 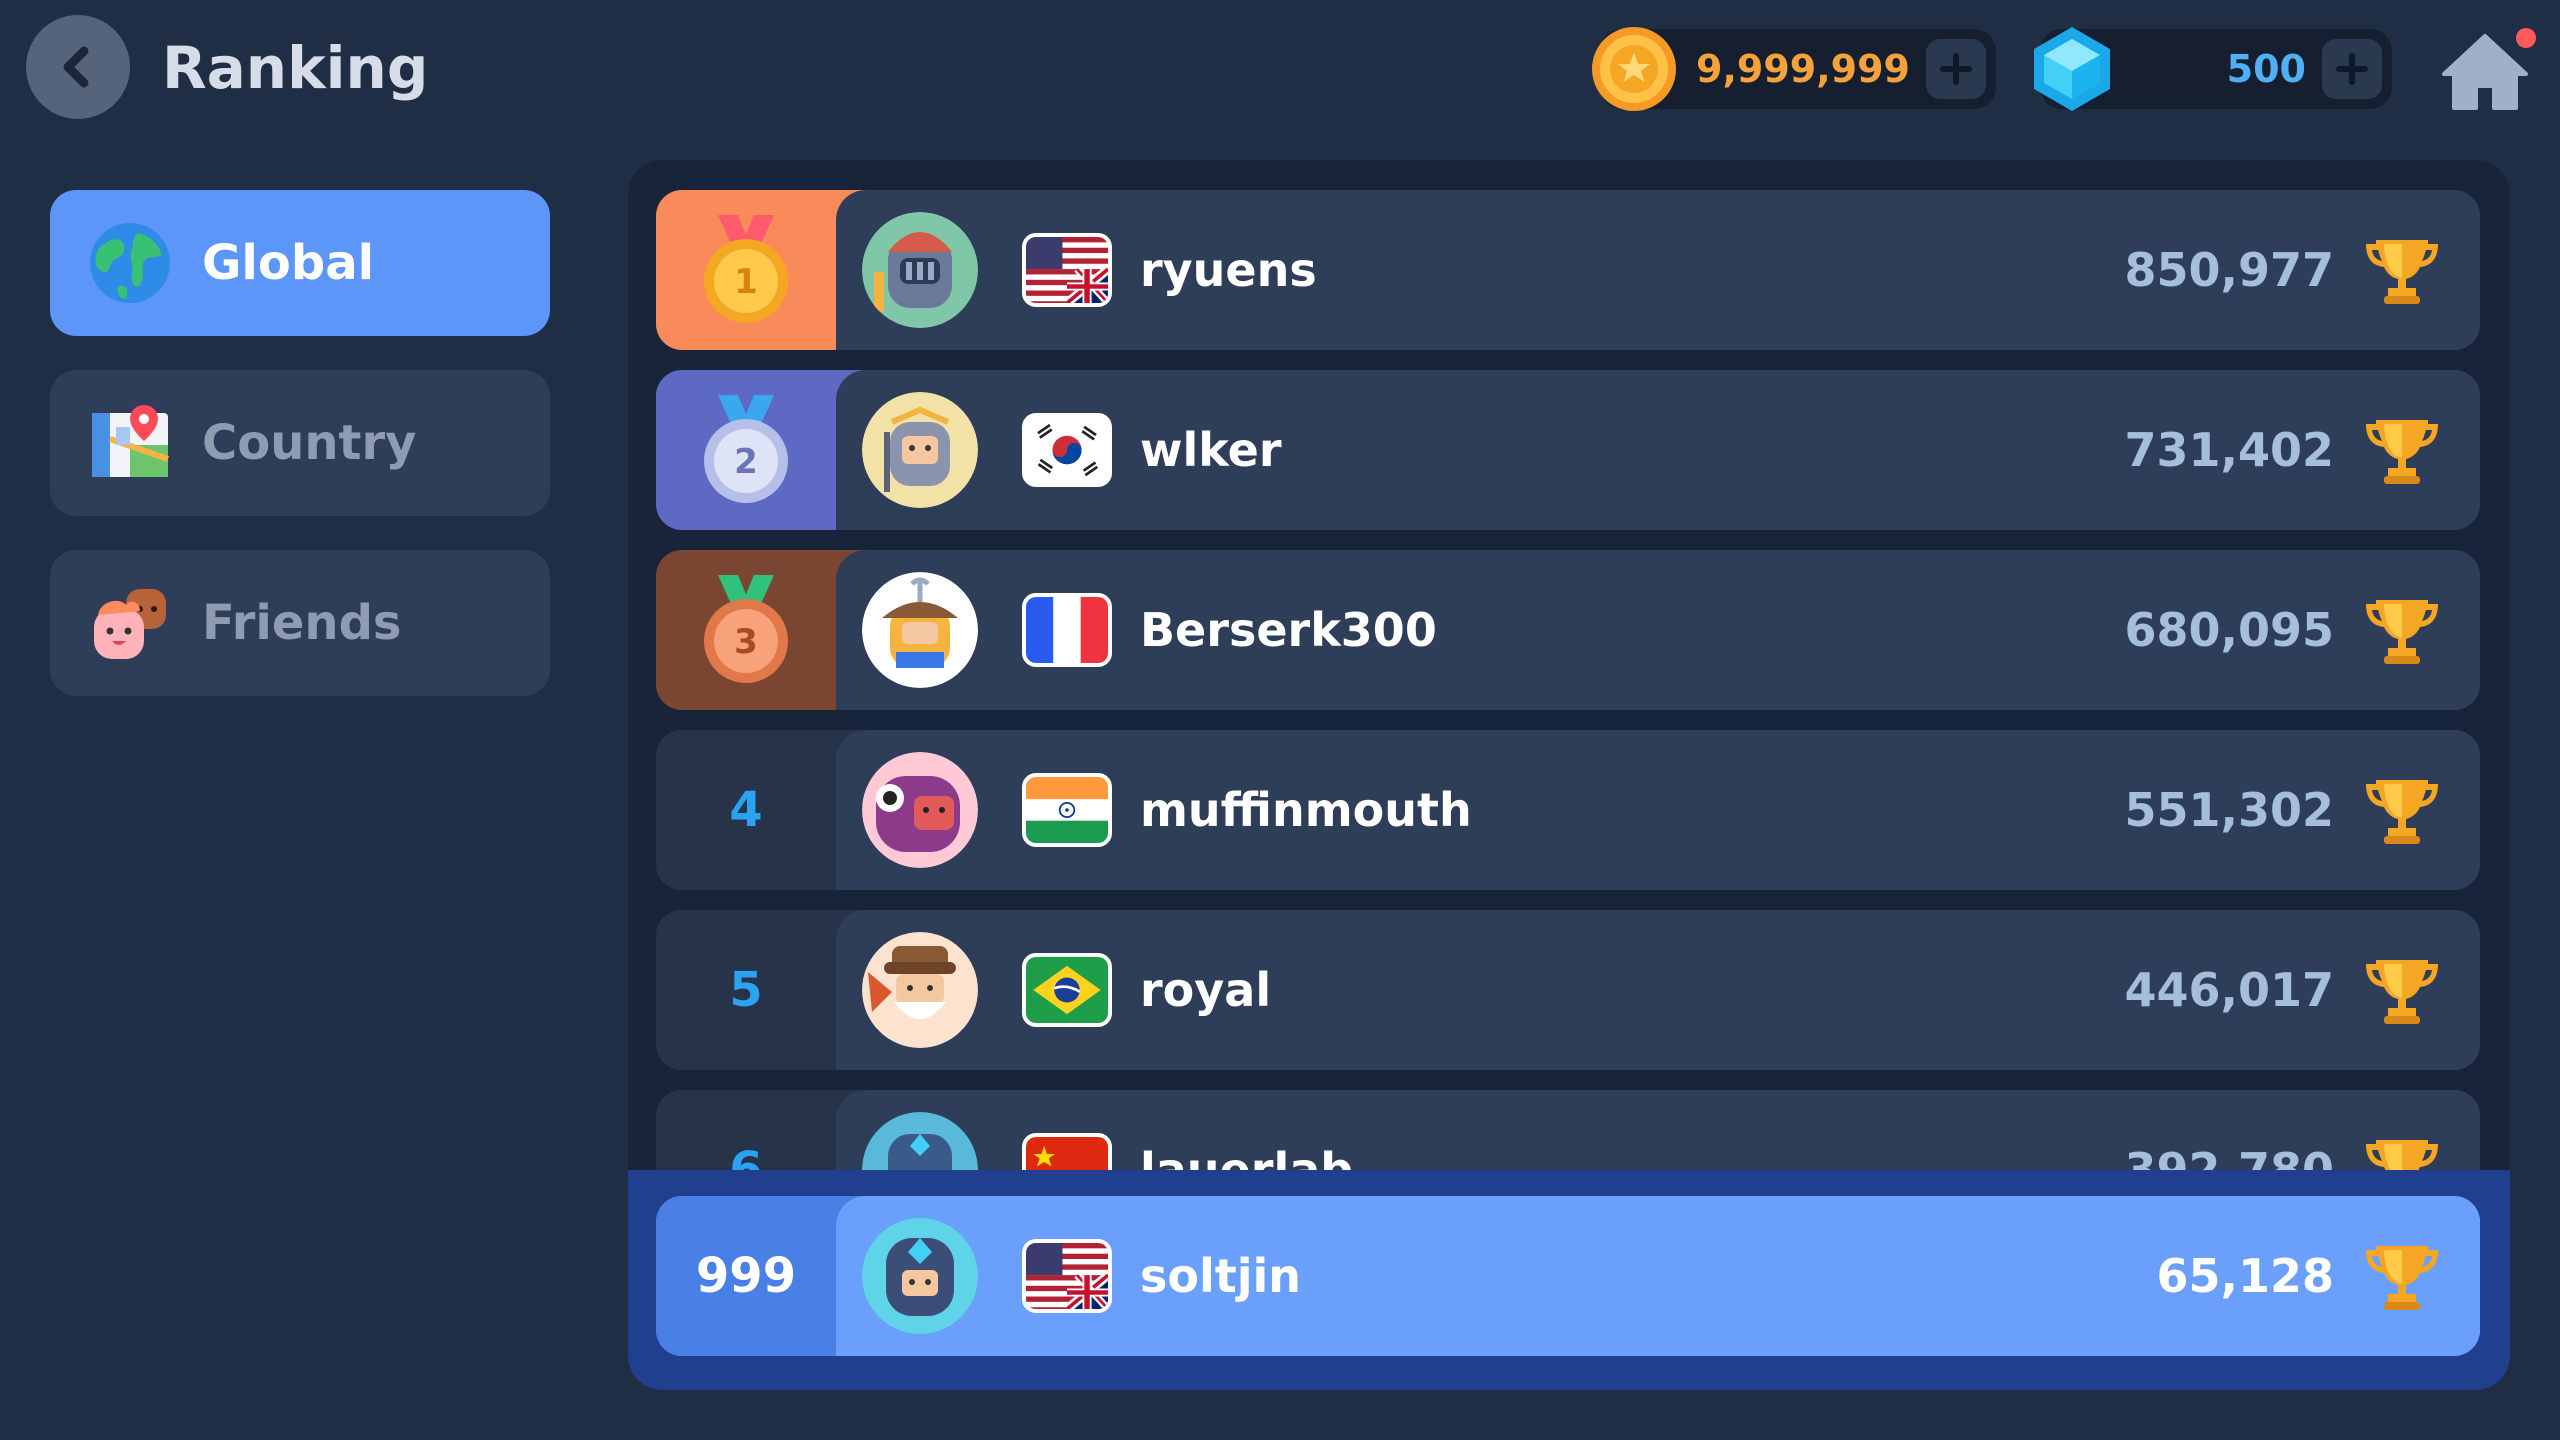 What do you see at coordinates (761, 1130) in the screenshot?
I see `rank-number: 6` at bounding box center [761, 1130].